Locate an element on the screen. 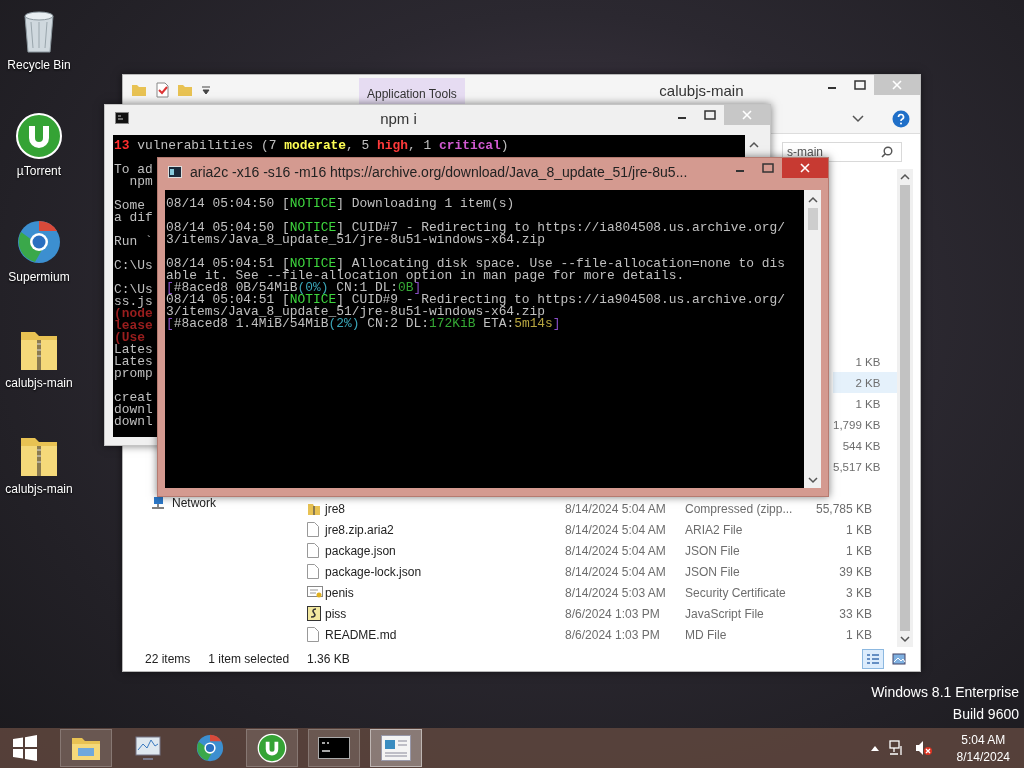  console-line: [#8aced8 1.4MiB/54MiB(2%) CN:2 DL:172KiB ETA:5m14s] is located at coordinates (363, 324).